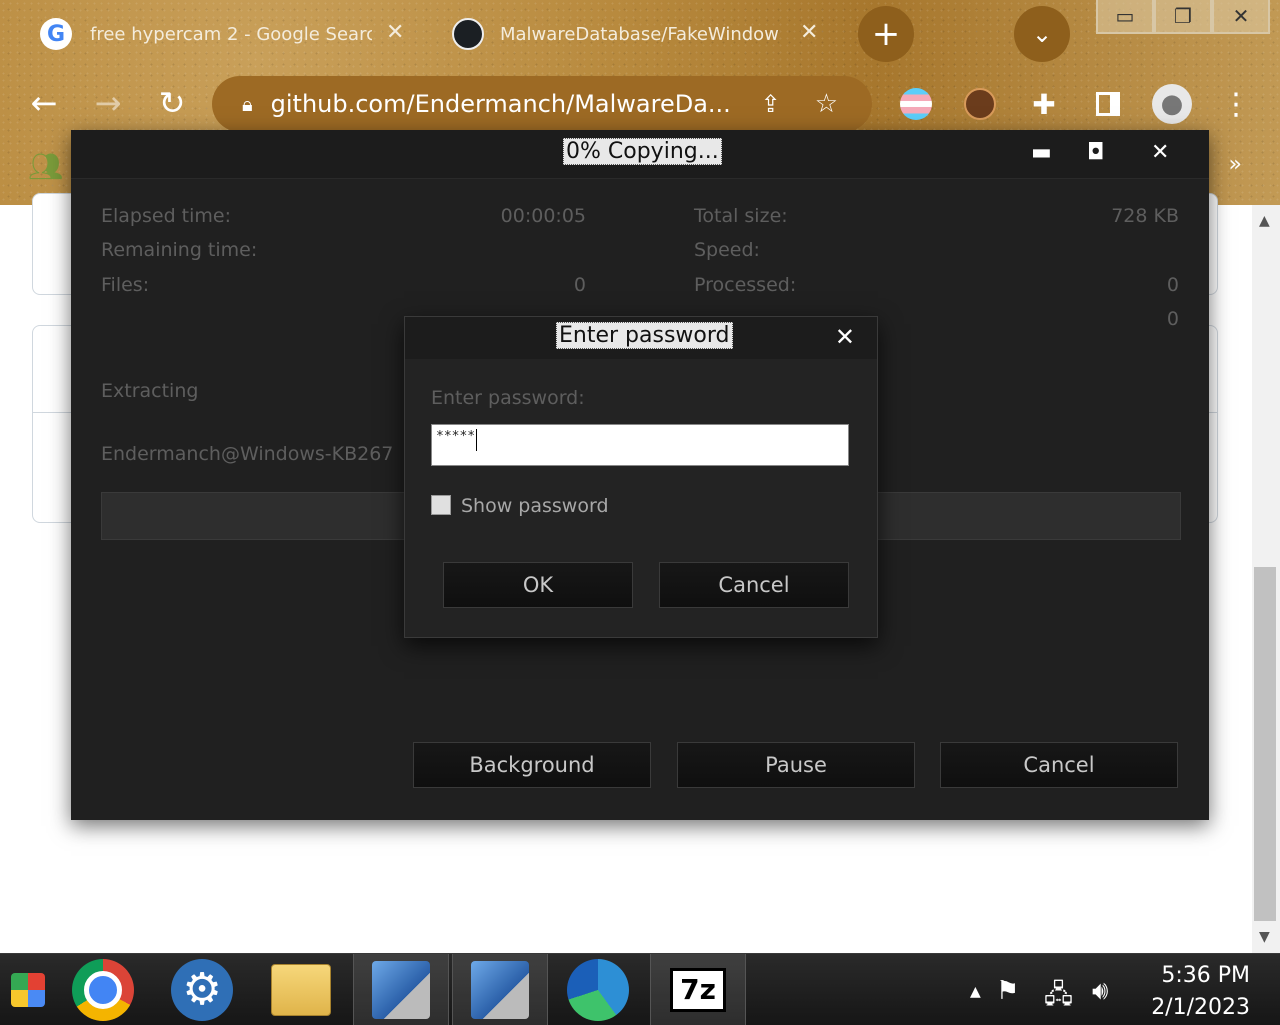 The width and height of the screenshot is (1280, 1025). I want to click on window-controls: ▭ ❐ ✕, so click(1183, 17).